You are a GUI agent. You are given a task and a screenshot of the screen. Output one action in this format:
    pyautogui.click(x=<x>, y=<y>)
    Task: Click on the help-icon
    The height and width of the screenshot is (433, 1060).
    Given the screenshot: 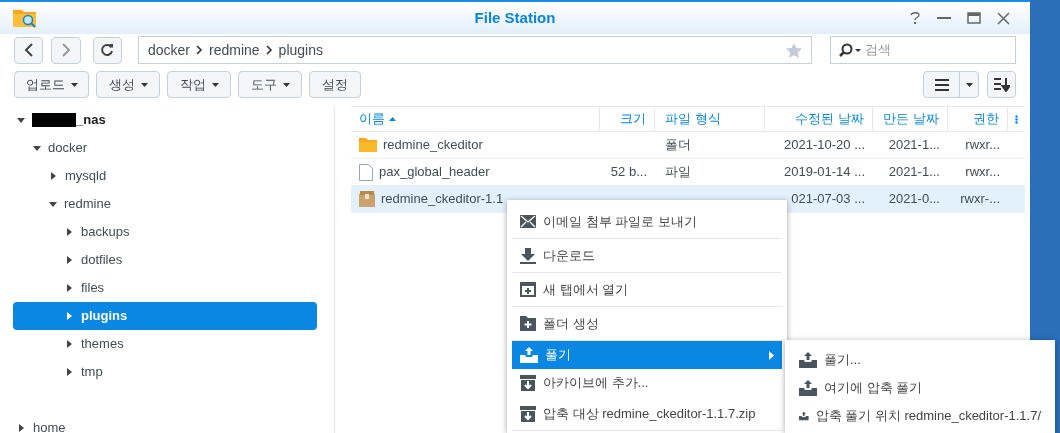 What is the action you would take?
    pyautogui.click(x=915, y=18)
    